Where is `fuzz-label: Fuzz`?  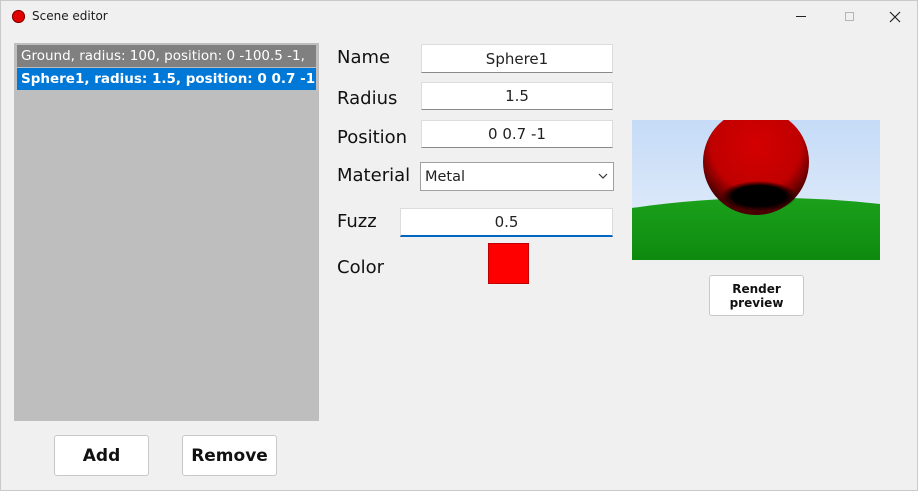
fuzz-label: Fuzz is located at coordinates (357, 221).